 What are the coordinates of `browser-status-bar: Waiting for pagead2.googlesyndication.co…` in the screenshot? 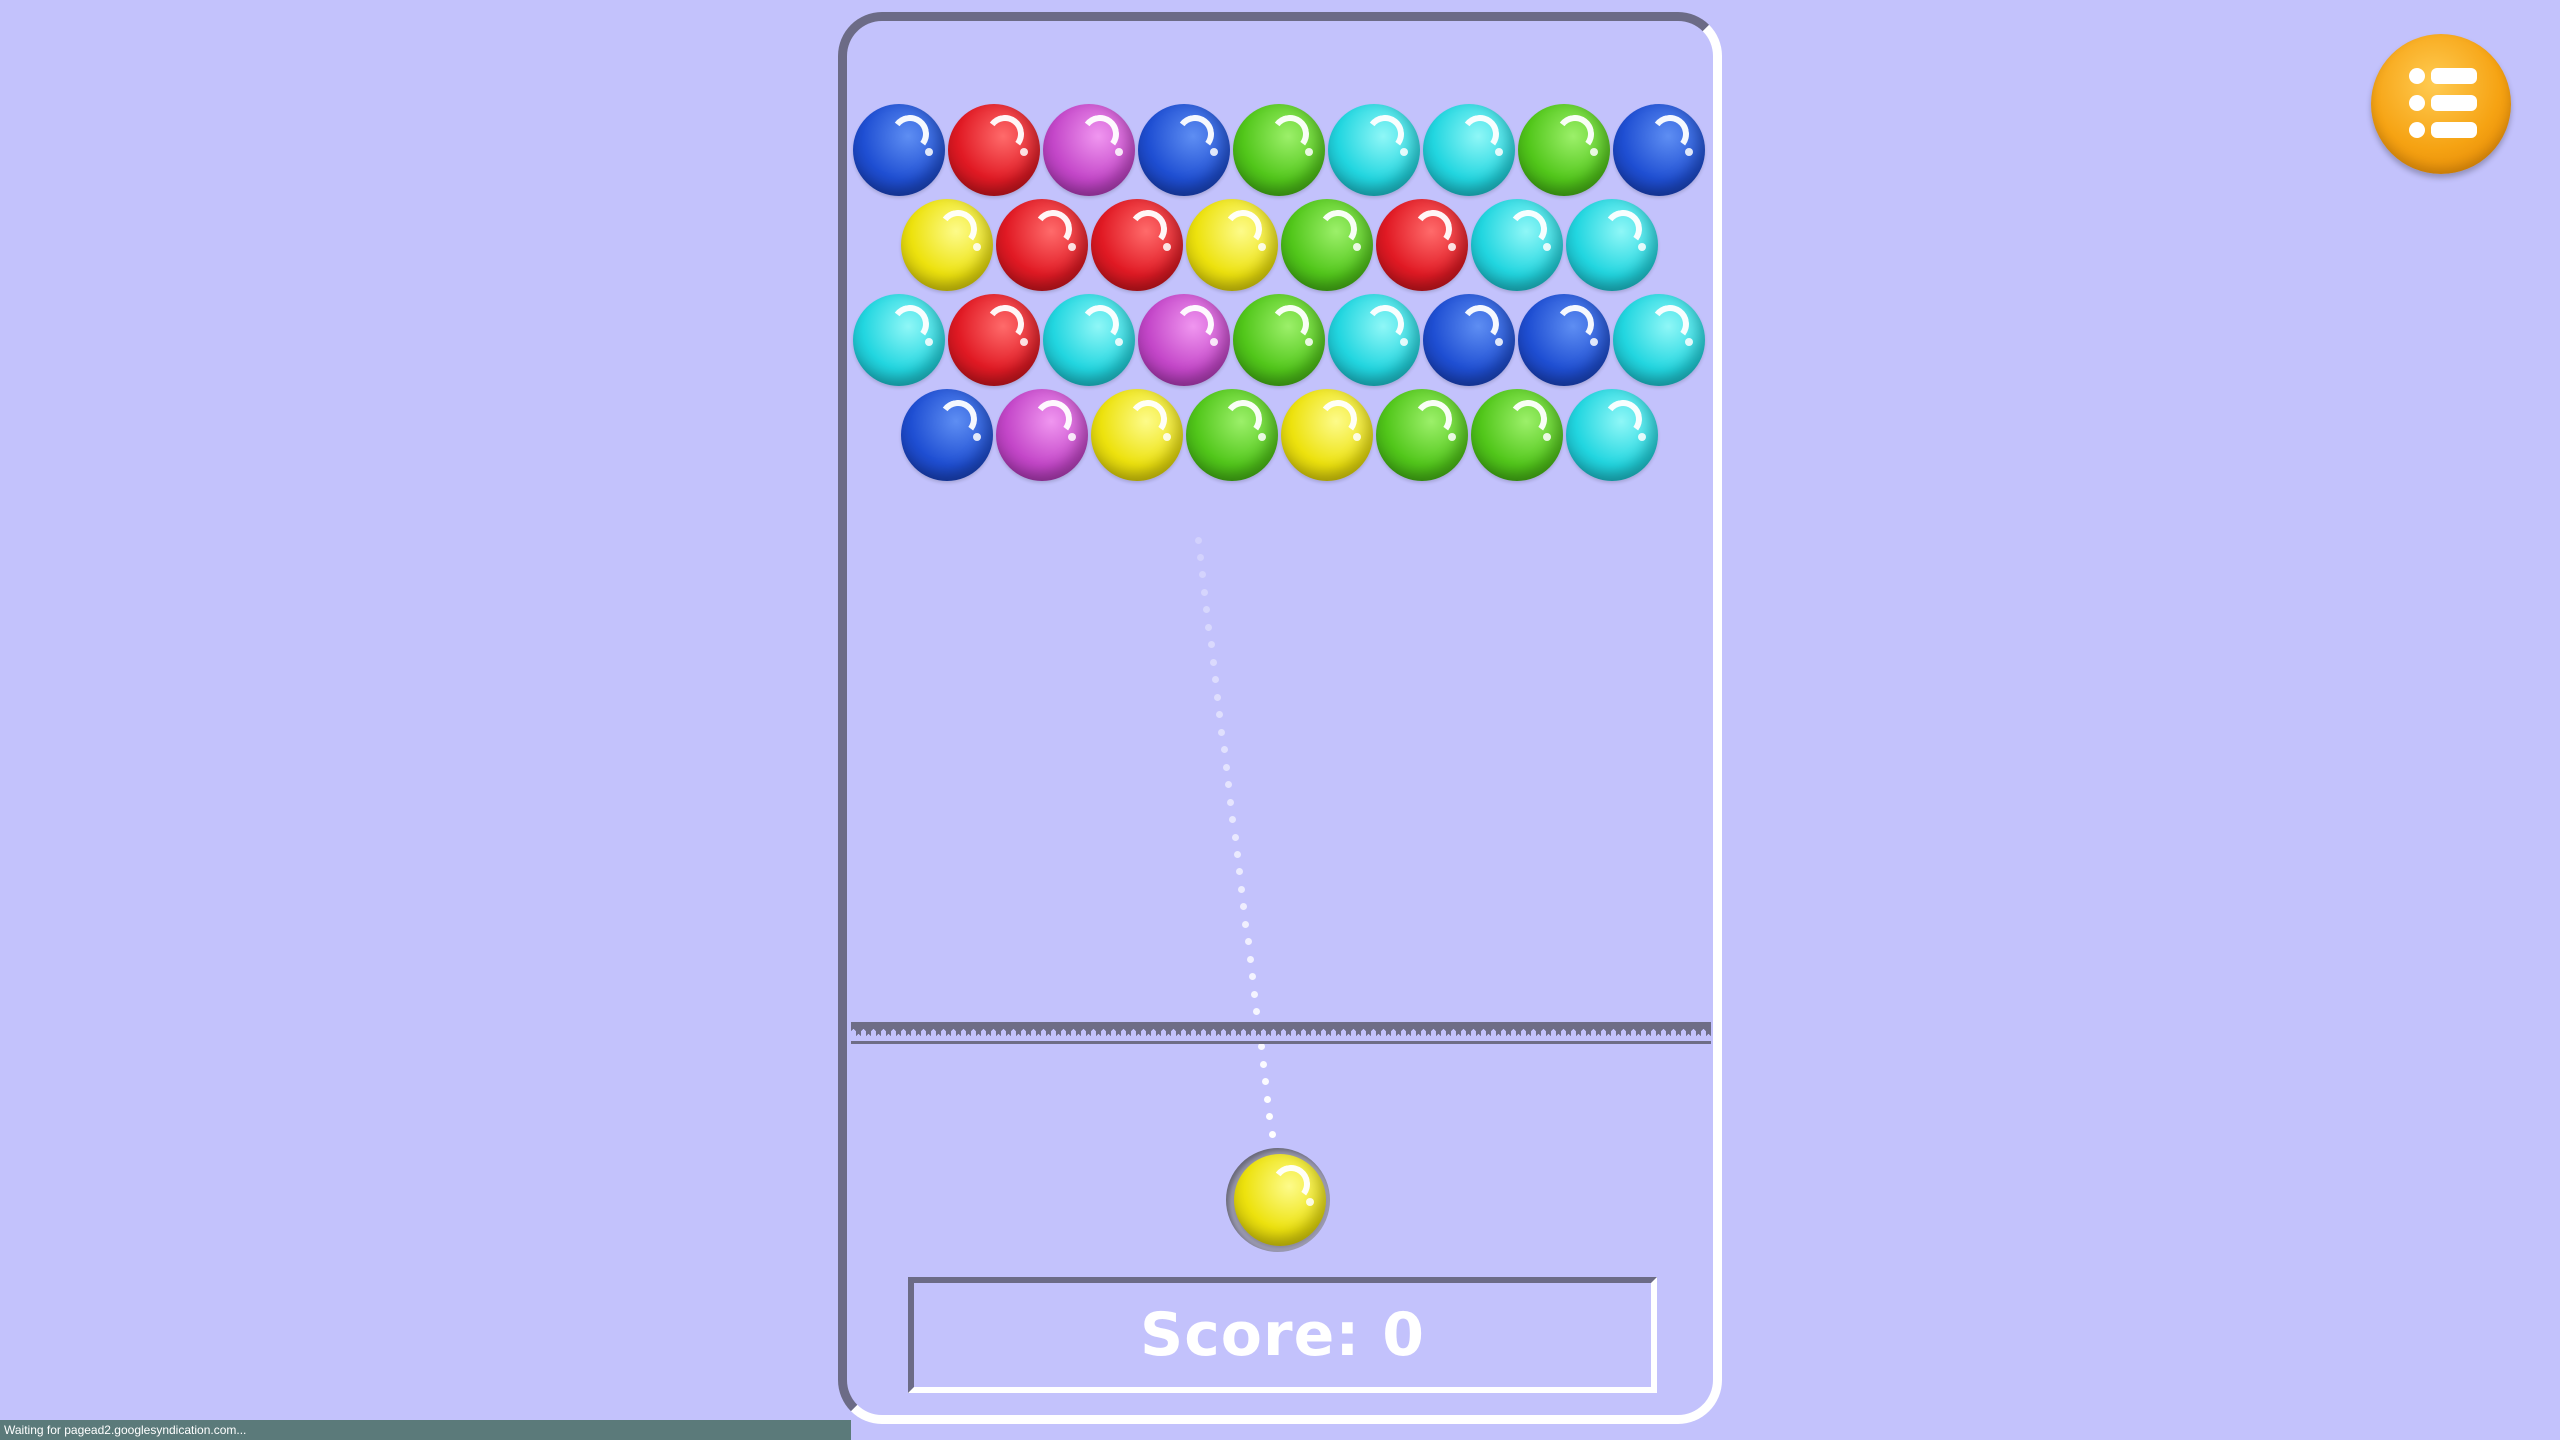 It's located at (425, 1430).